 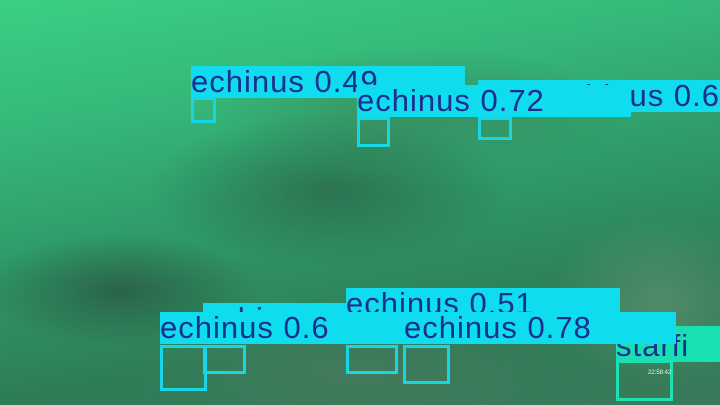 I want to click on timestamp: 22:58:42, so click(x=660, y=373).